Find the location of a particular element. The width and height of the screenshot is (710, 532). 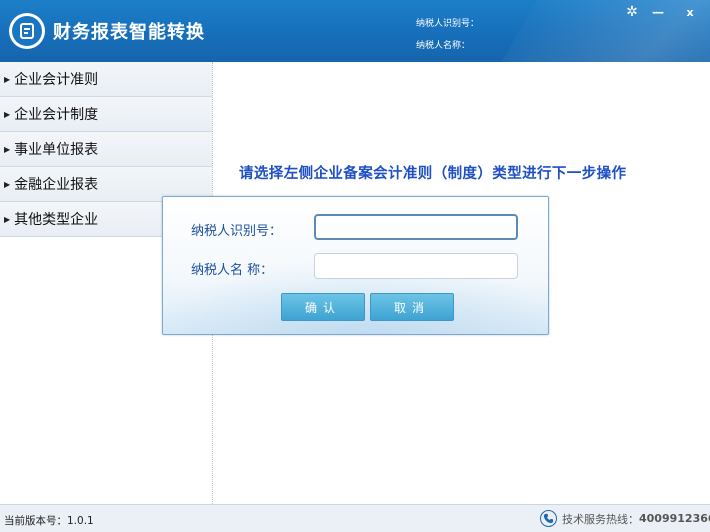

gear-icon: ✲ is located at coordinates (632, 12).